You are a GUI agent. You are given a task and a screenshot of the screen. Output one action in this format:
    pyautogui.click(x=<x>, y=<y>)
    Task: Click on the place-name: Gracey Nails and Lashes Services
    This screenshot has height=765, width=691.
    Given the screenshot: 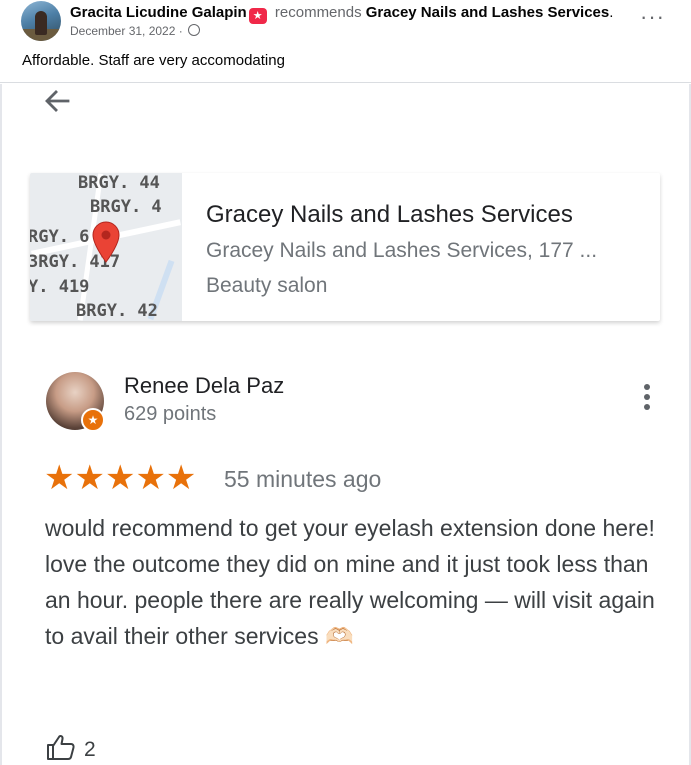 What is the action you would take?
    pyautogui.click(x=389, y=215)
    